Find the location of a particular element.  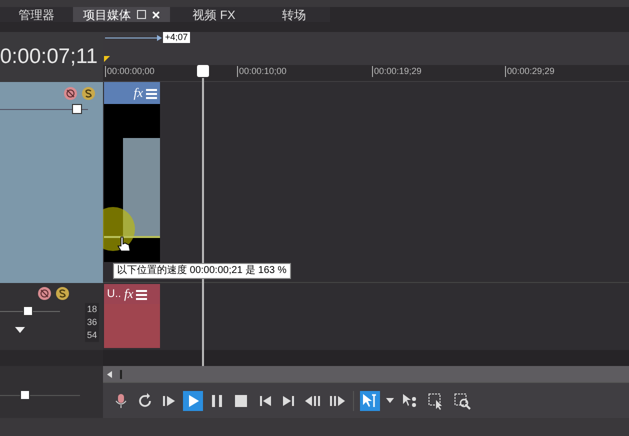

clip-name: U.. is located at coordinates (114, 294).